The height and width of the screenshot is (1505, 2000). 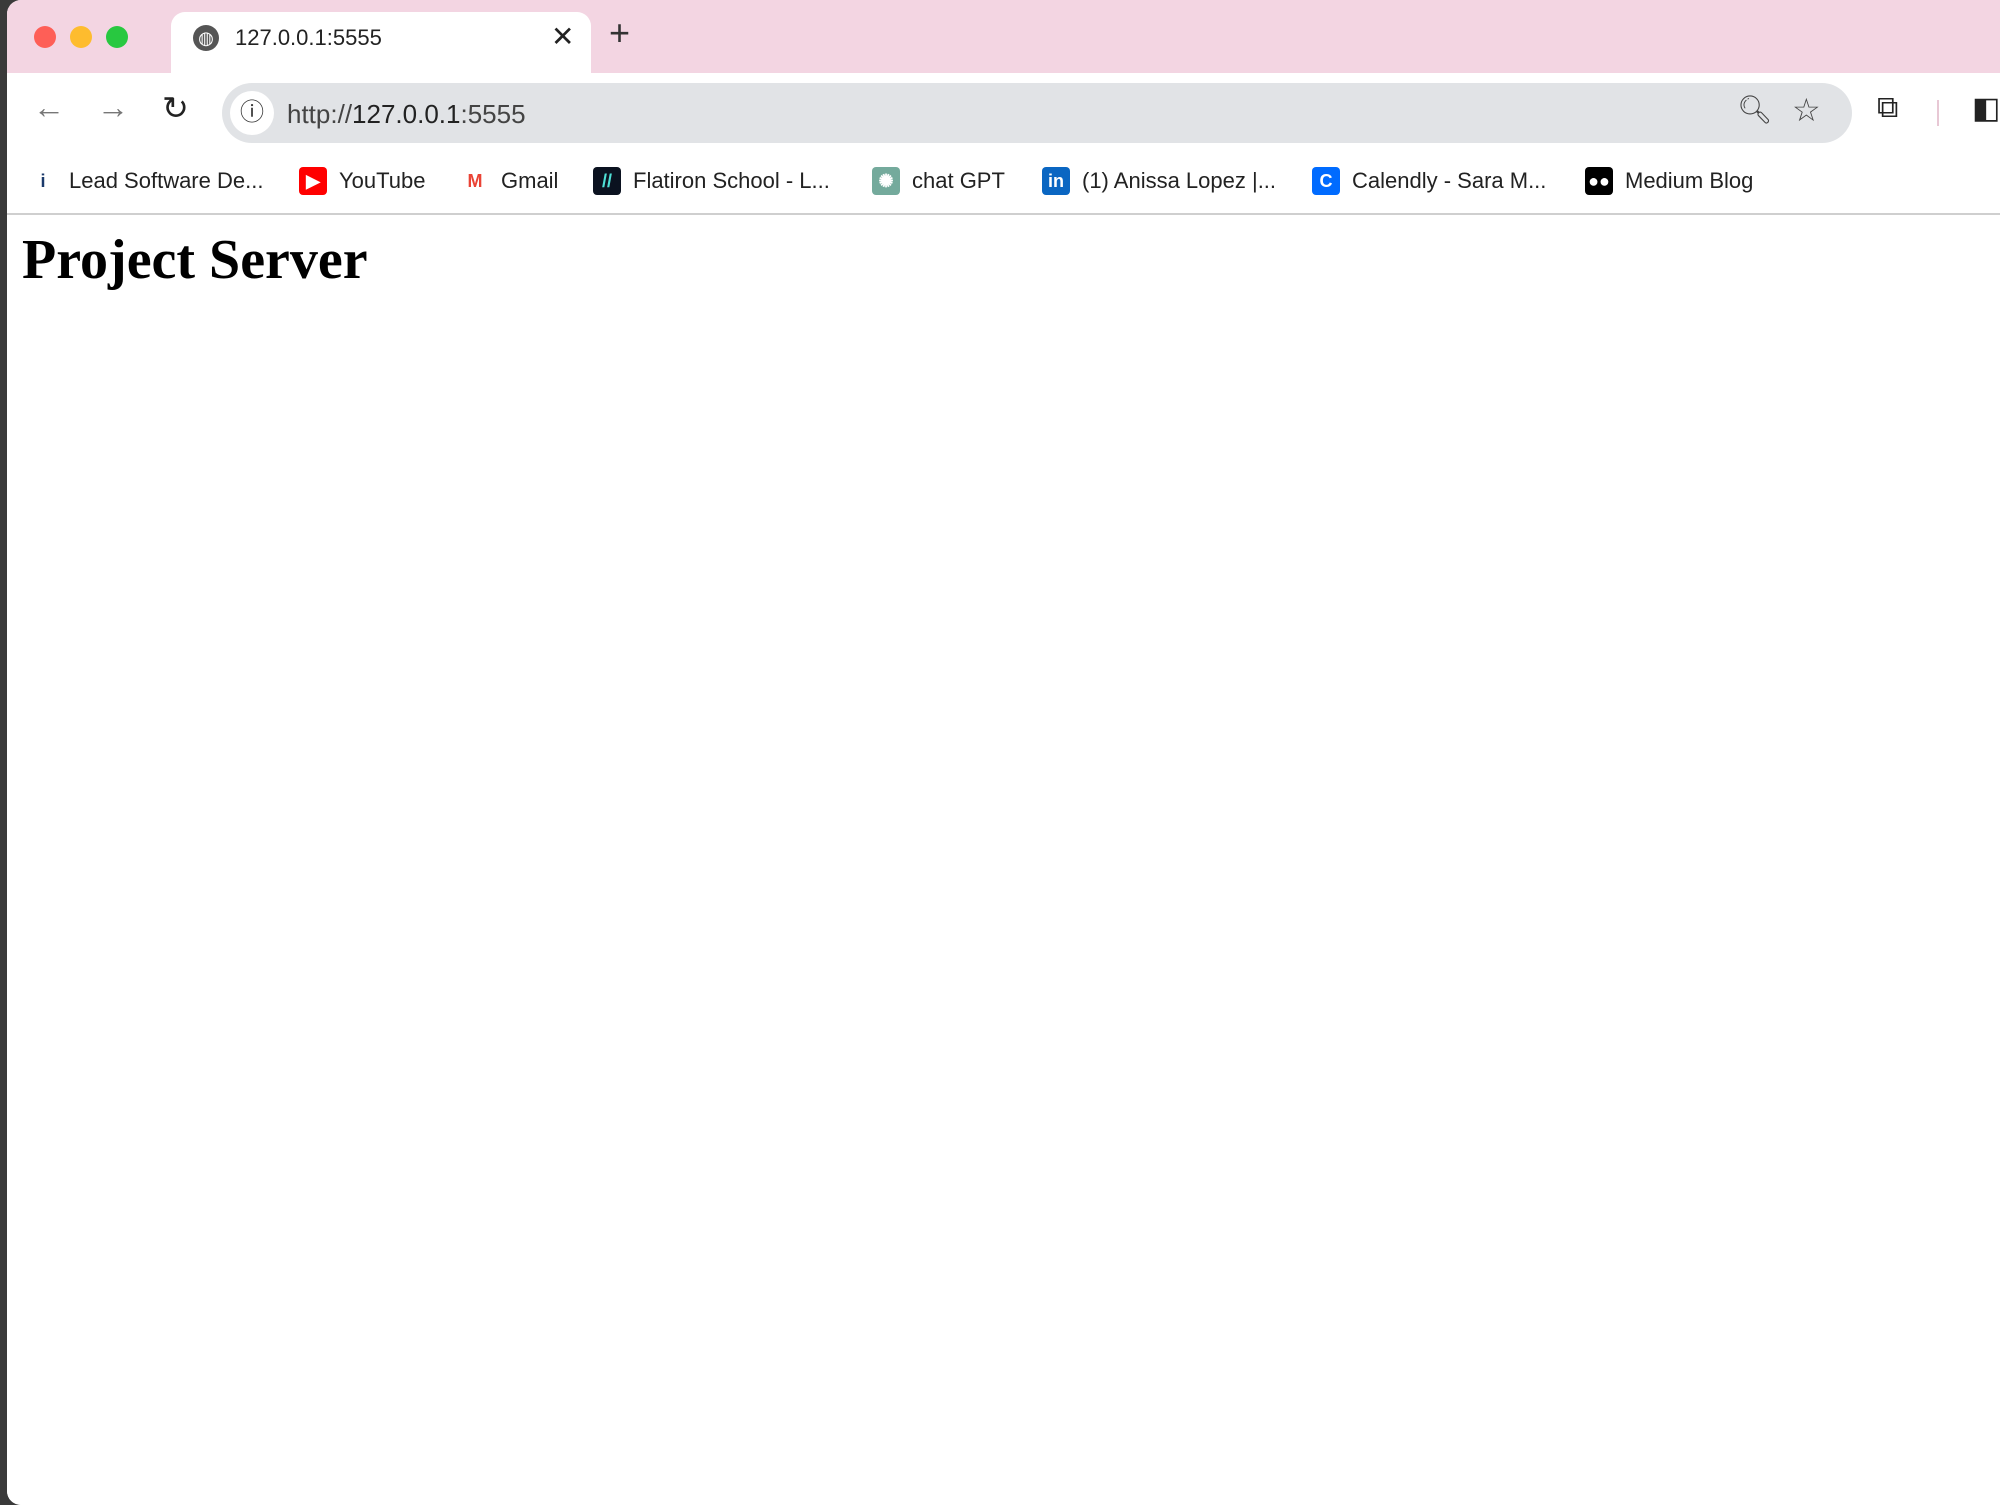 I want to click on new-tab-button: +, so click(x=619, y=33).